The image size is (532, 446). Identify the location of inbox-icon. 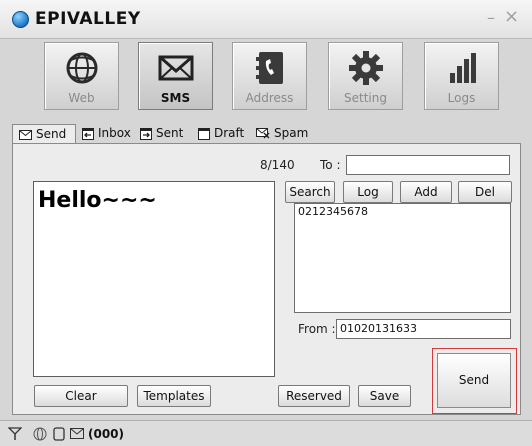
(88, 133).